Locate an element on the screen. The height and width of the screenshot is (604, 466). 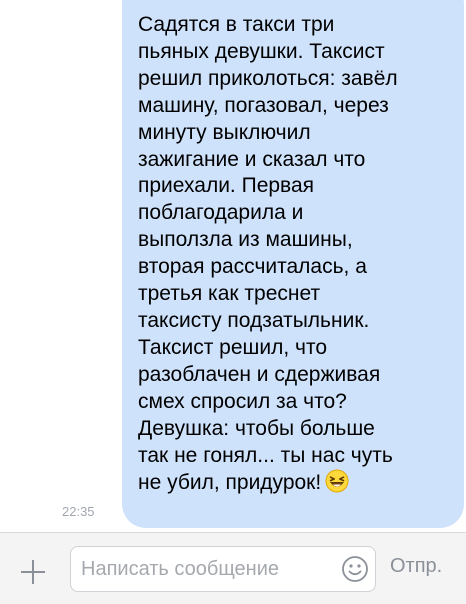
message-line: смех спросил за что? is located at coordinates (242, 401).